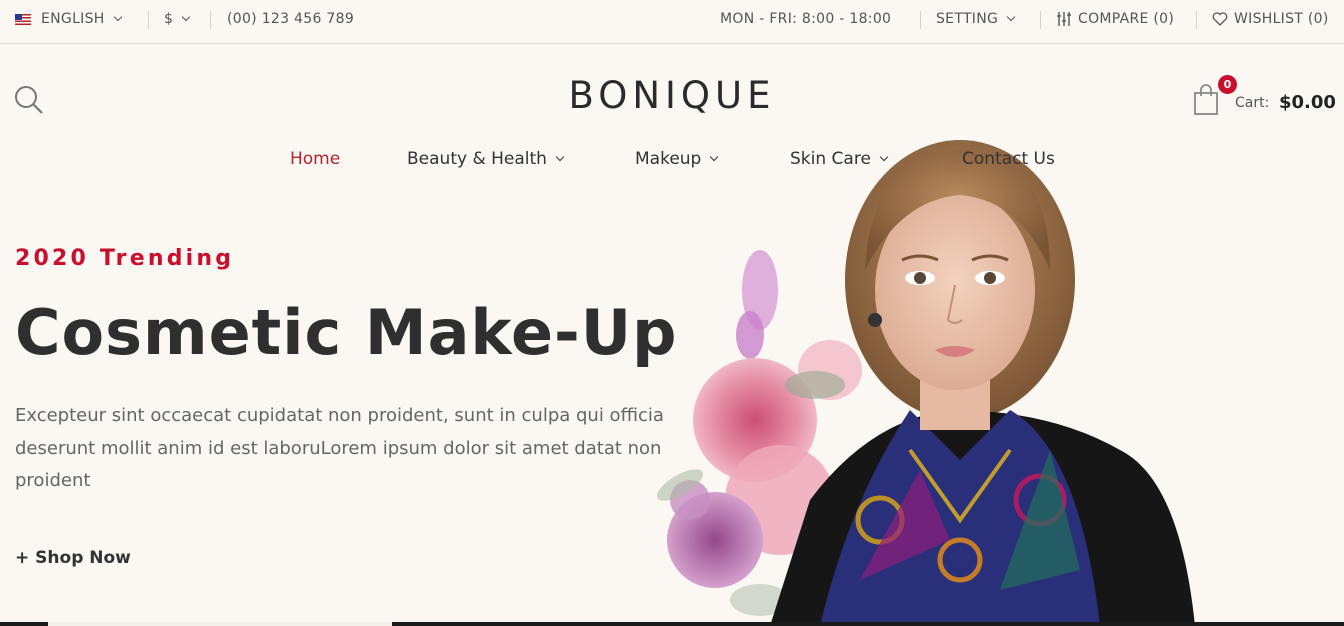 Image resolution: width=1344 pixels, height=626 pixels. I want to click on hours-label: MON - FRI: 8:00 - 18:00, so click(806, 19).